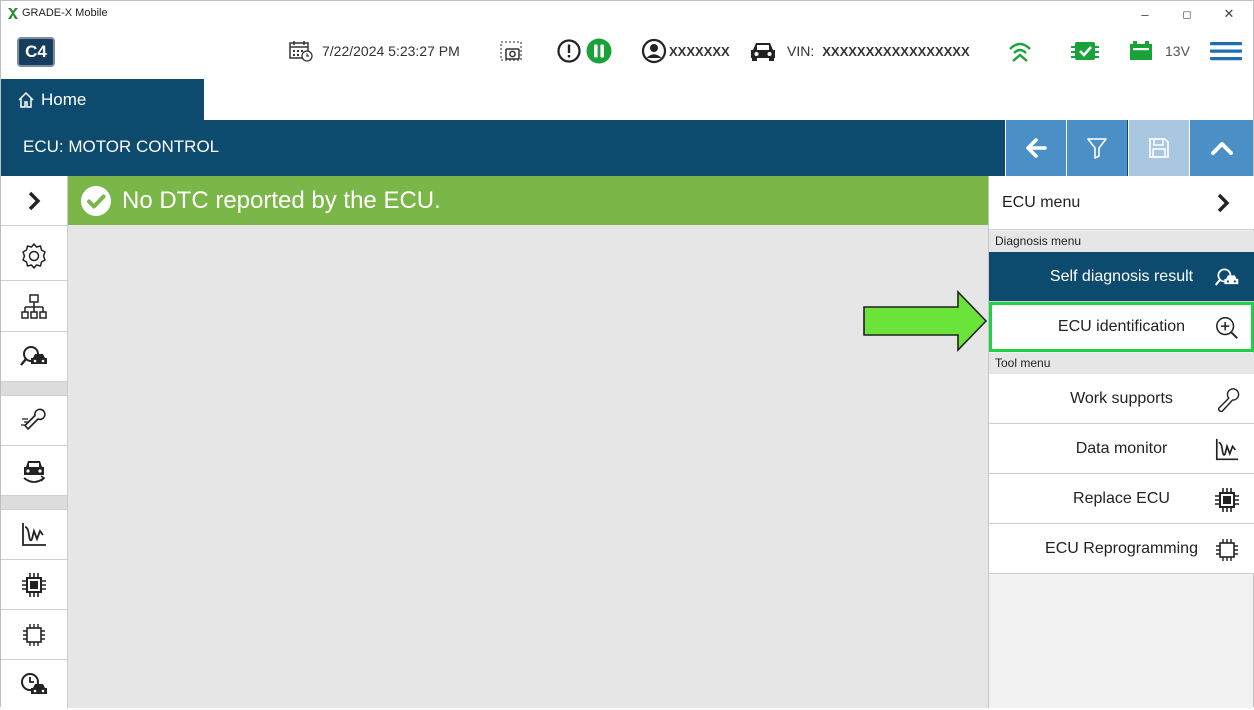 The image size is (1254, 710). I want to click on zoom-in-icon, so click(1227, 328).